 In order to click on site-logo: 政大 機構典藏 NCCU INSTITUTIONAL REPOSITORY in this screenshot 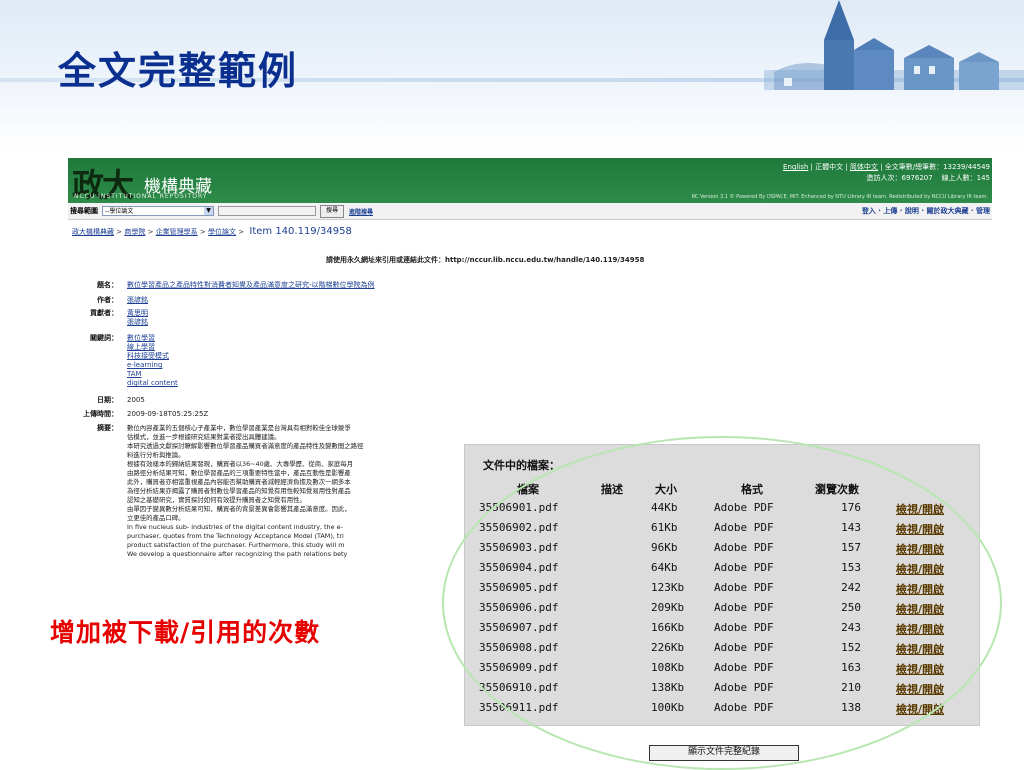, I will do `click(142, 183)`.